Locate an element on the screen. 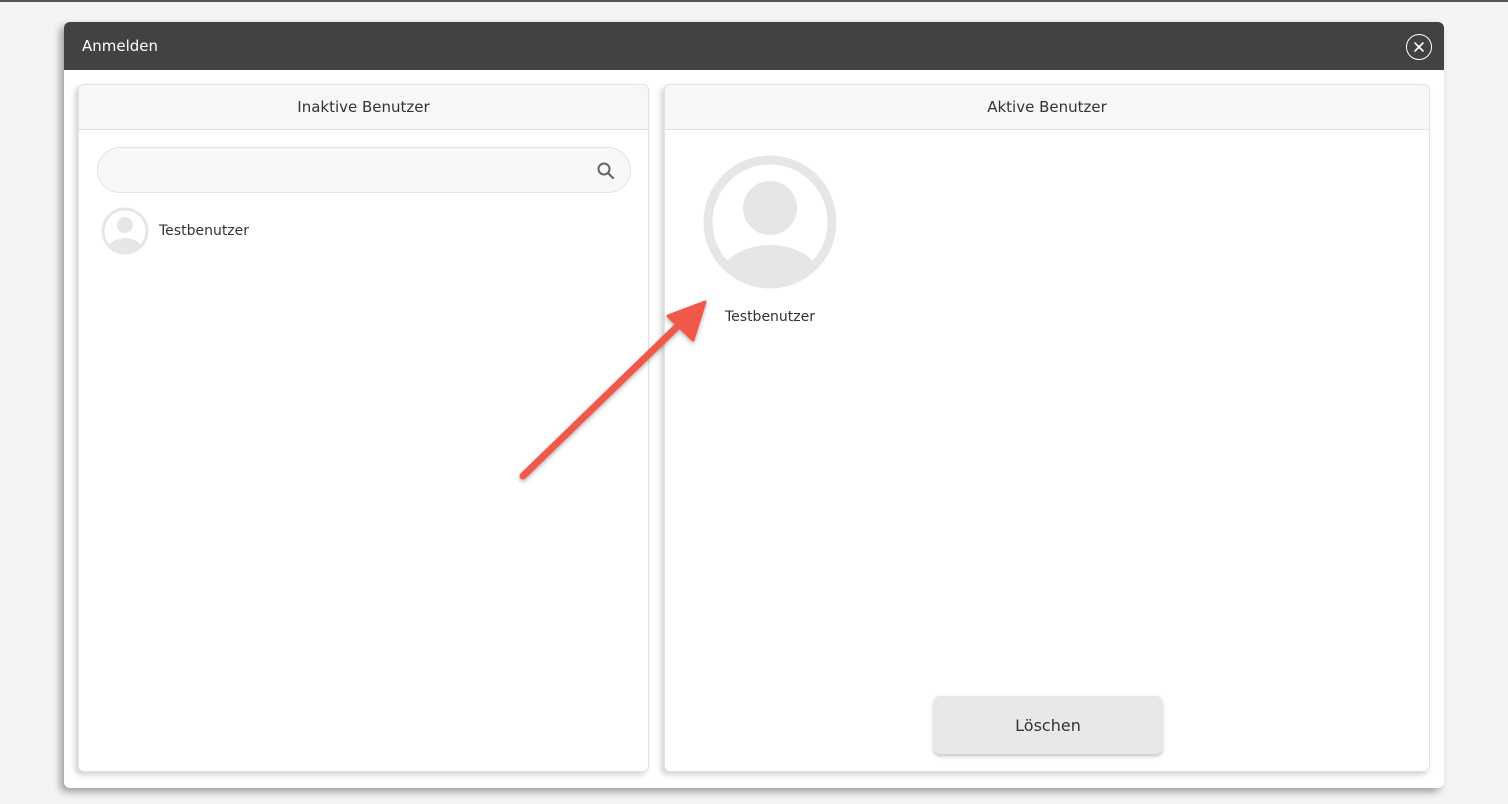 The height and width of the screenshot is (804, 1508). close-icon is located at coordinates (1419, 47).